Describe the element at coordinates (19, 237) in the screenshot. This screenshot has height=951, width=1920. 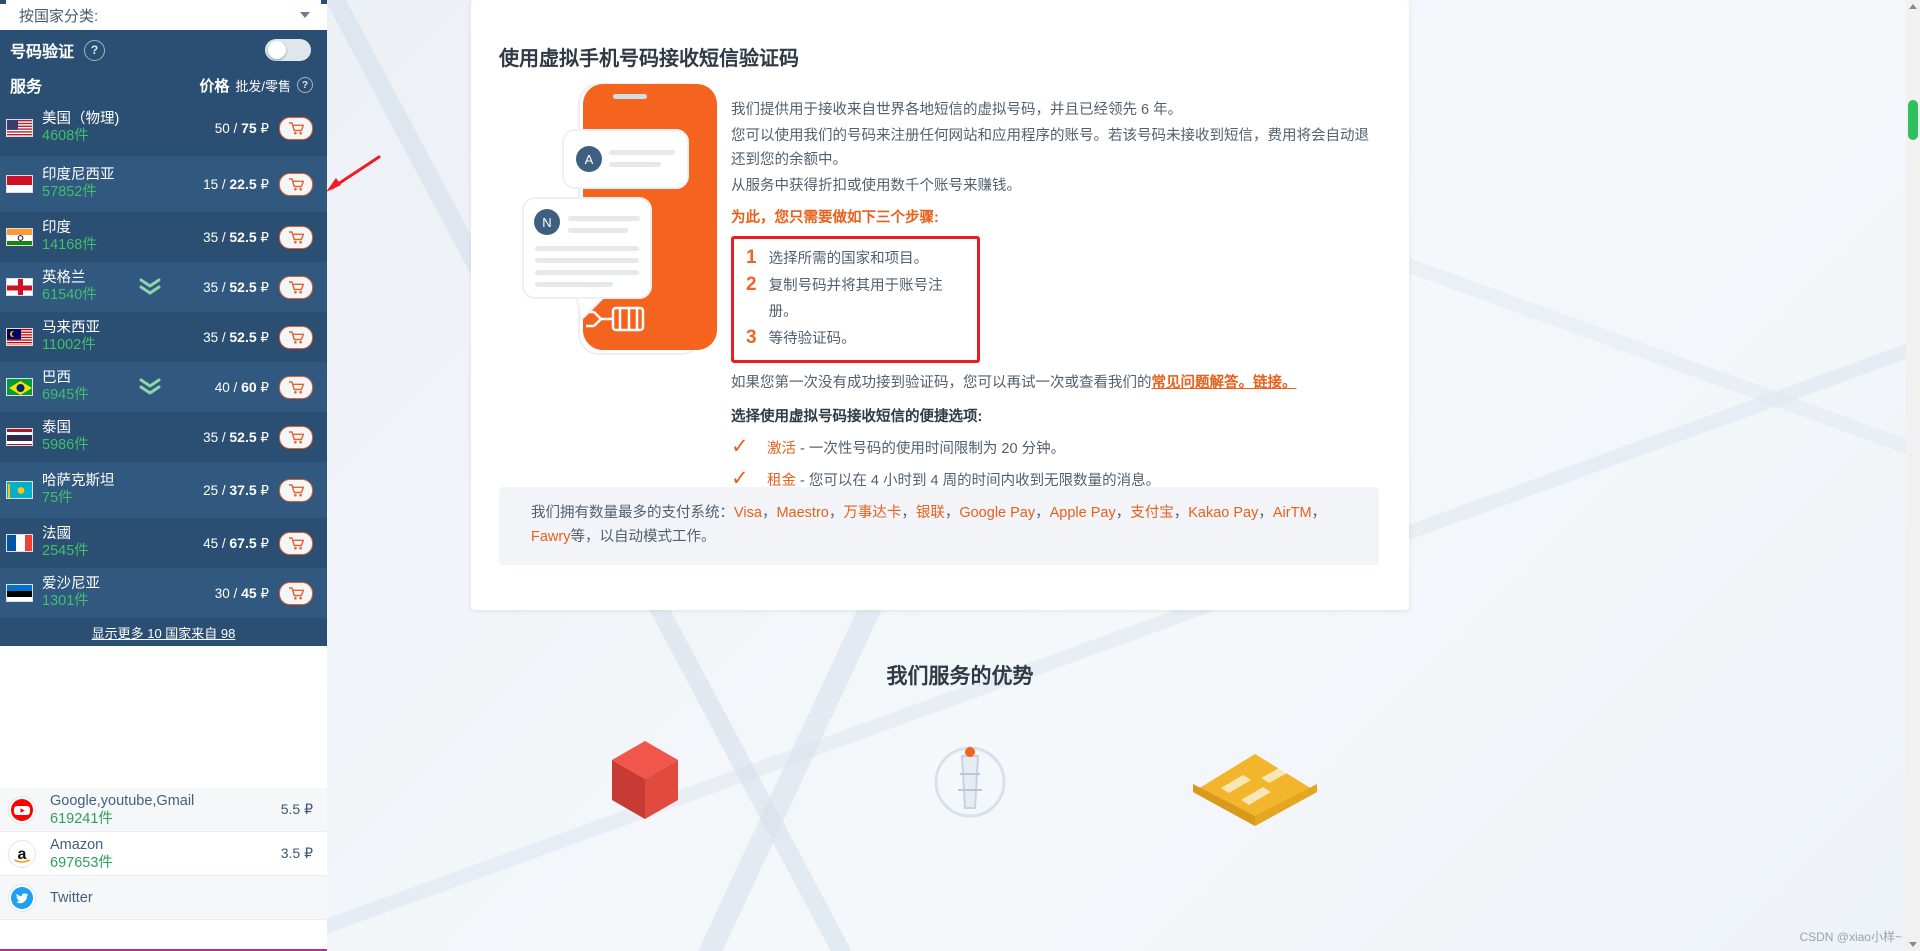
I see `flag-icon-in` at that location.